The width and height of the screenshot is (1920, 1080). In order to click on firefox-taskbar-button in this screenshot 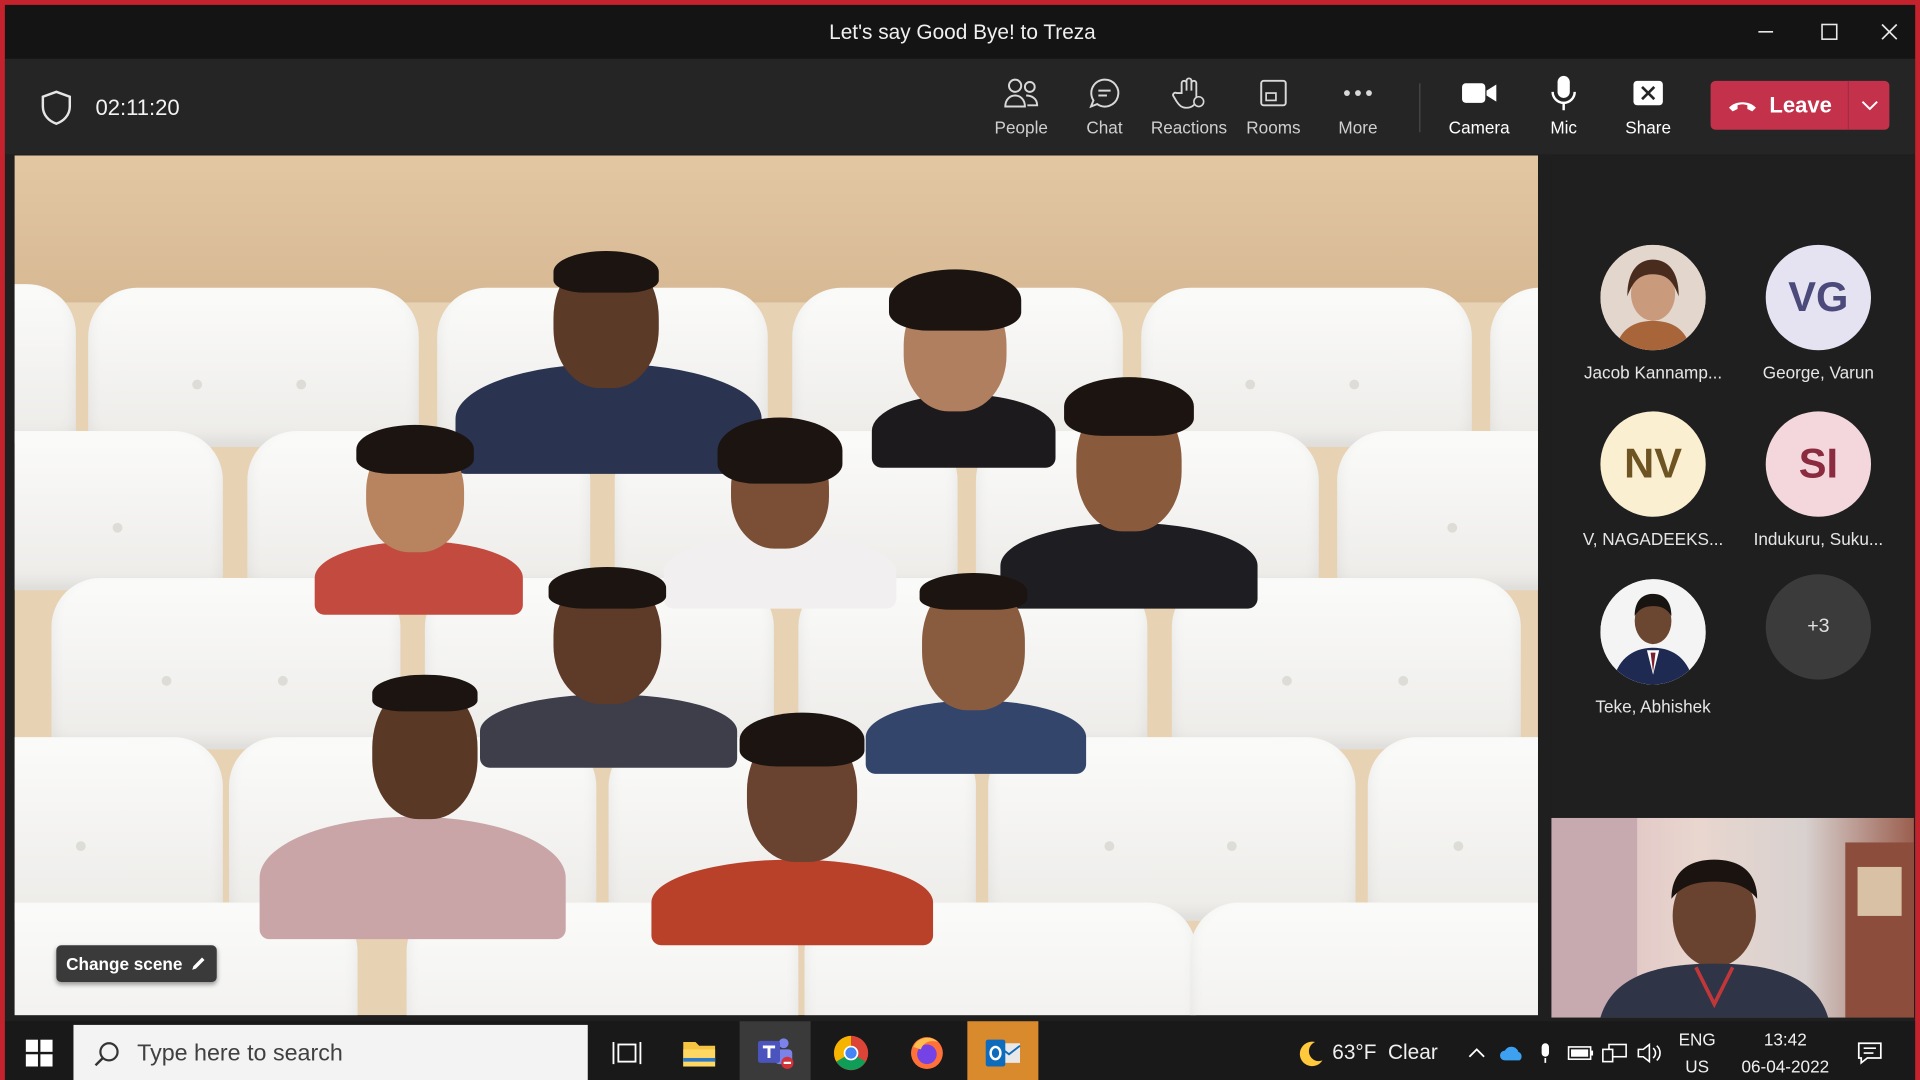, I will do `click(926, 1050)`.